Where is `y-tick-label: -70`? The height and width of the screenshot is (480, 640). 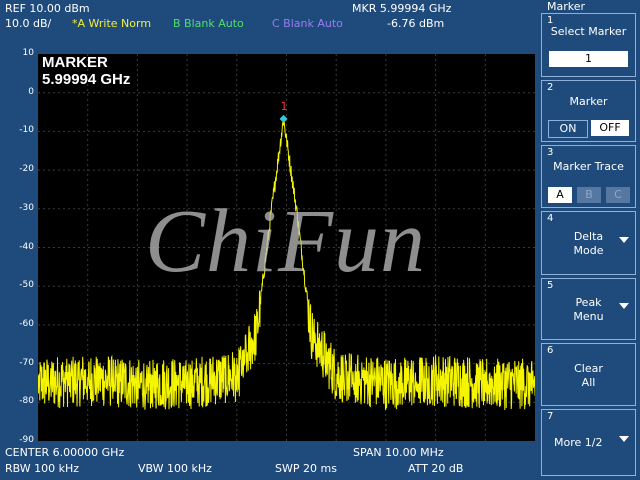
y-tick-label: -70 is located at coordinates (26, 362).